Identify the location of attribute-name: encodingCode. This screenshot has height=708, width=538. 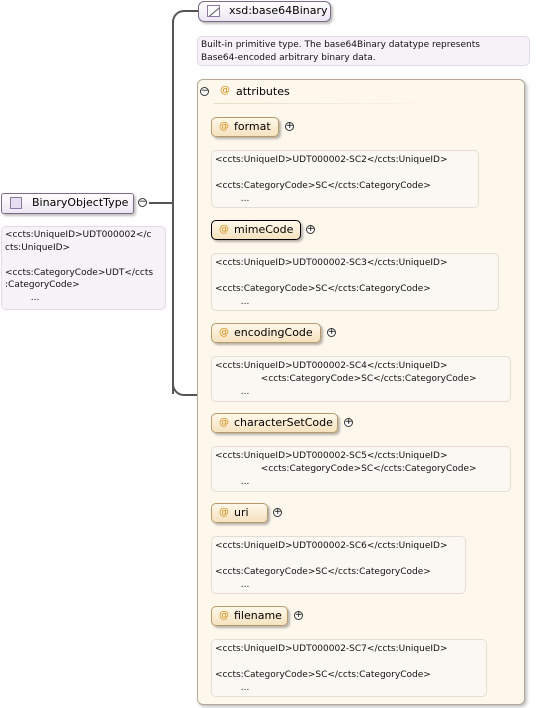
(273, 332).